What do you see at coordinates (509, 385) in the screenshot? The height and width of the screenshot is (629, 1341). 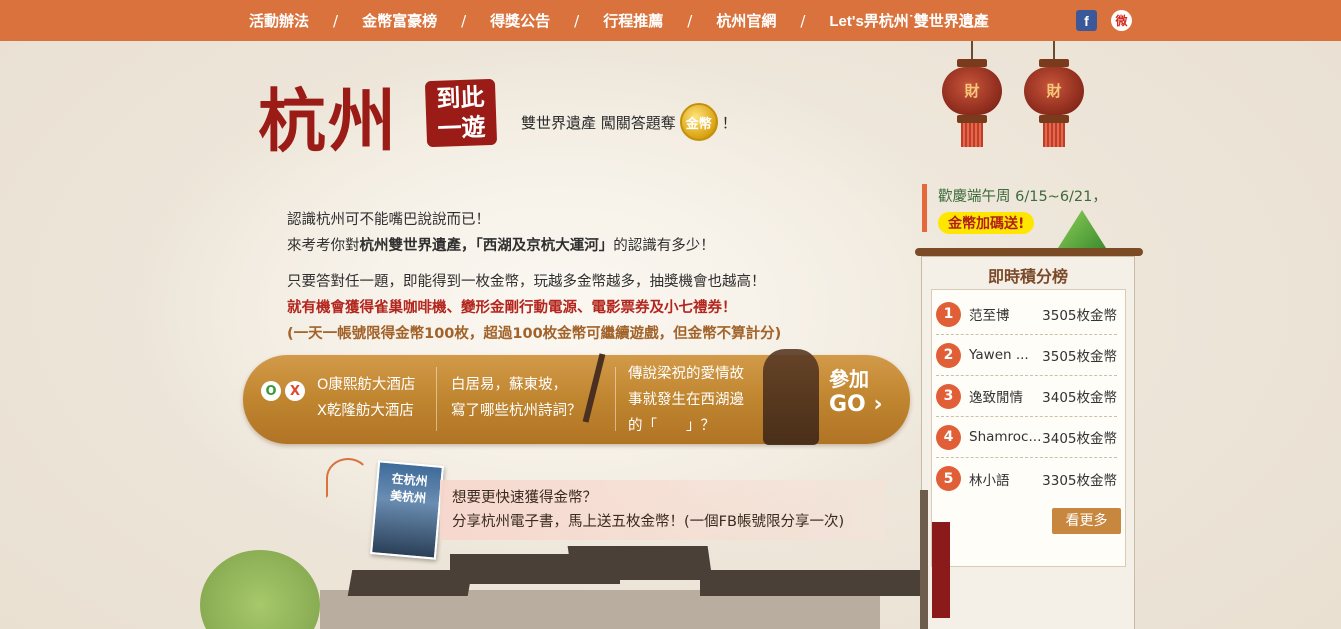 I see `quiz-sample-2-line-1: 白居易，蘇東坡，` at bounding box center [509, 385].